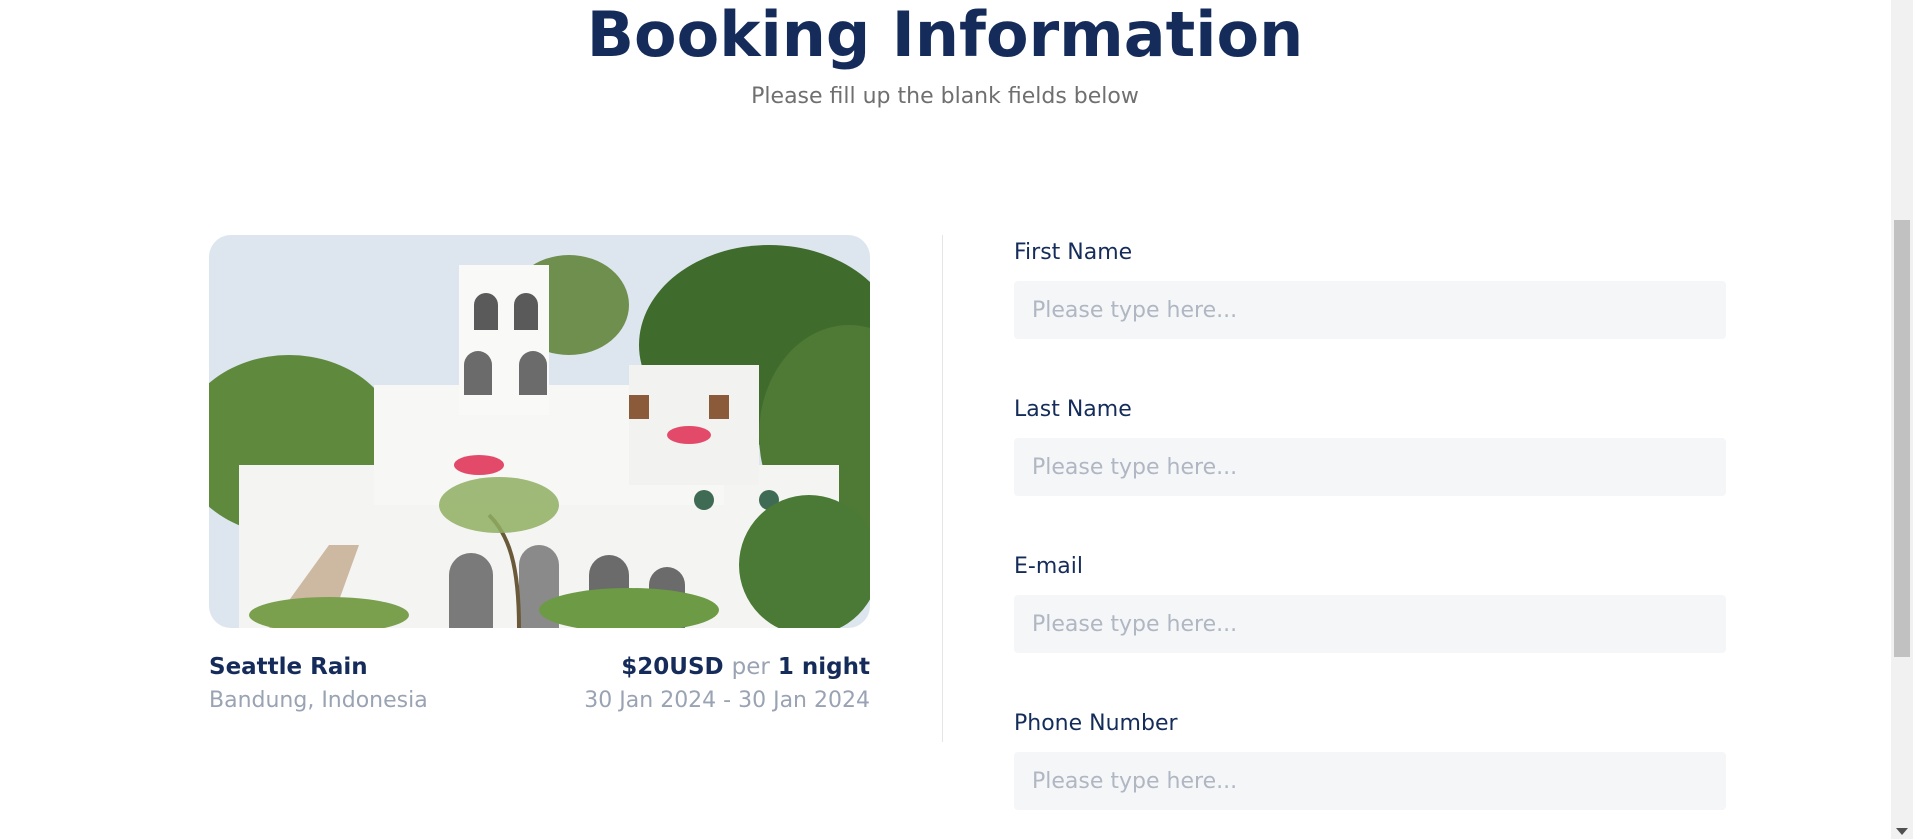 This screenshot has width=1913, height=839. I want to click on hotel-name: Seattle Rain, so click(288, 667).